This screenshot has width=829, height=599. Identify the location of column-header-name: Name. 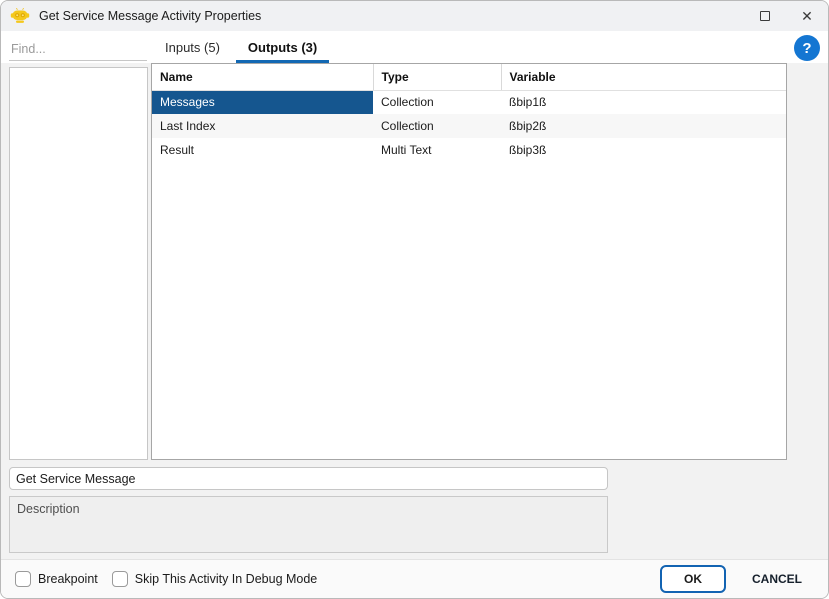
(262, 77).